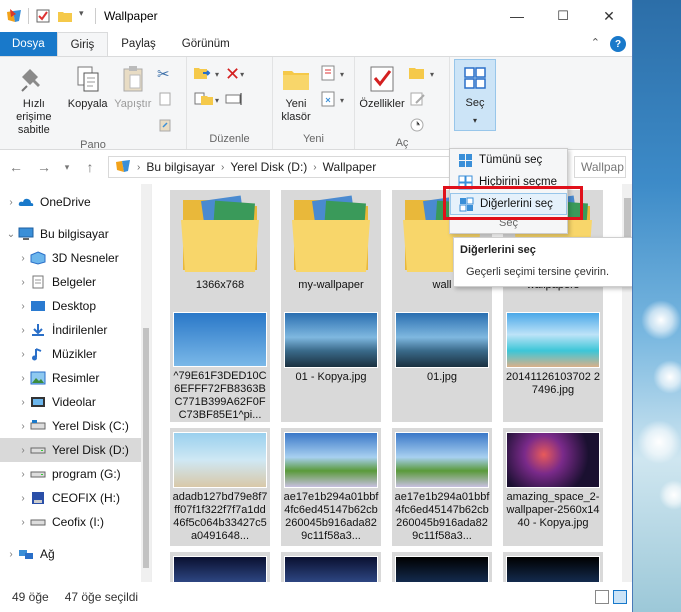  I want to click on nav-item-disk-d: › Yerel Disk (D:), so click(75, 450).